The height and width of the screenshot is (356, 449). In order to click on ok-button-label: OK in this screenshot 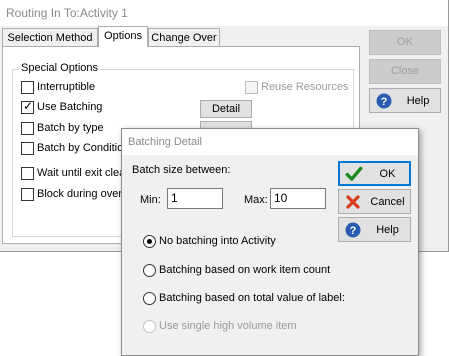, I will do `click(405, 42)`.